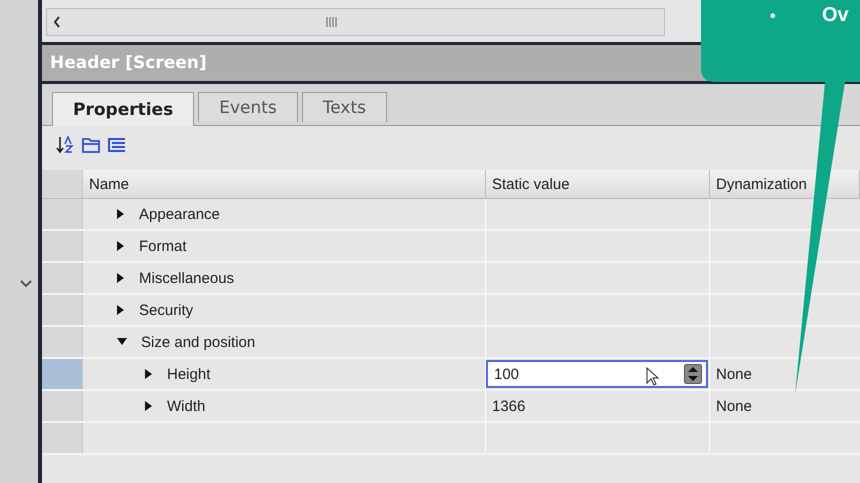 The height and width of the screenshot is (483, 860). Describe the element at coordinates (163, 246) in the screenshot. I see `property-name: Format` at that location.